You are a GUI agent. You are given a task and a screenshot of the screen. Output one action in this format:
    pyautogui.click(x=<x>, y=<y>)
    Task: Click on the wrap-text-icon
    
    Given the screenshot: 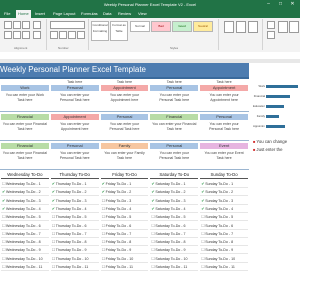 What is the action you would take?
    pyautogui.click(x=37, y=25)
    